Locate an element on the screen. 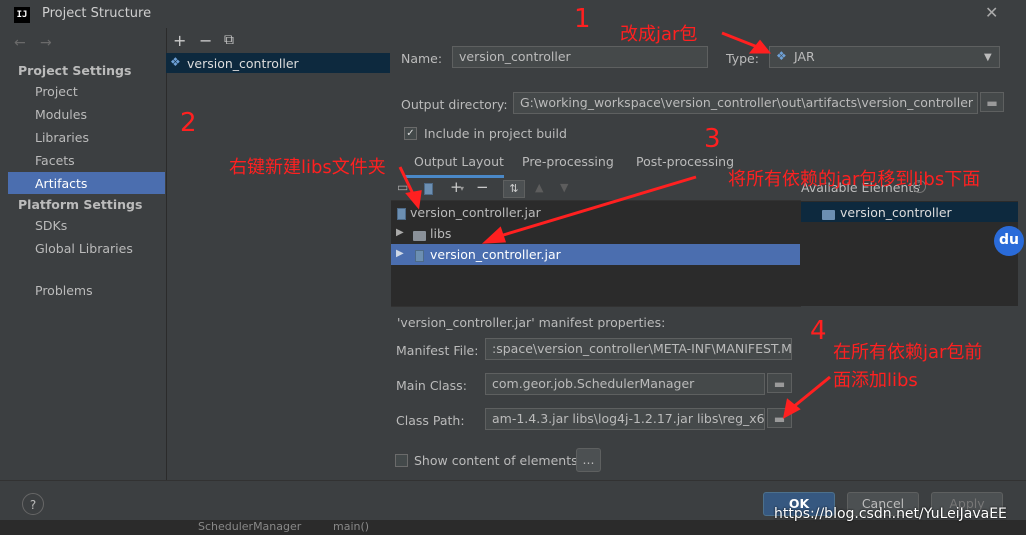  annotation-text-1: 改成jar包 is located at coordinates (659, 34).